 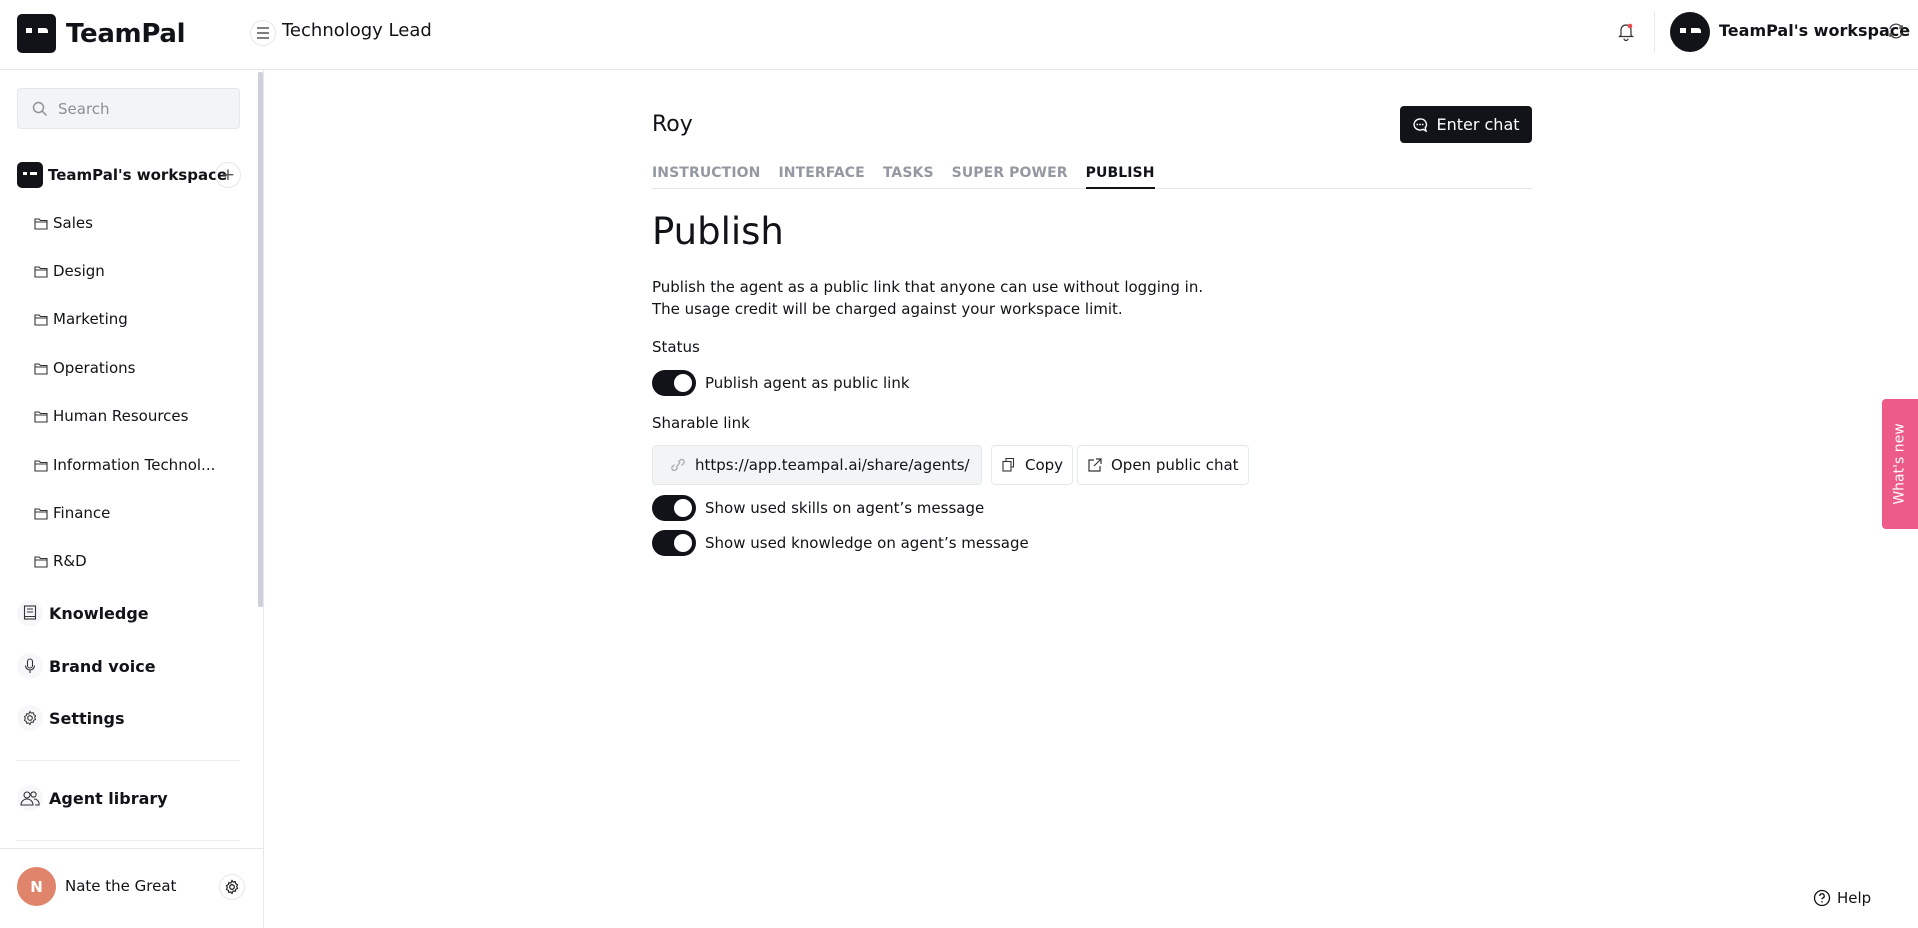 What do you see at coordinates (94, 368) in the screenshot?
I see `folder-label: Operations` at bounding box center [94, 368].